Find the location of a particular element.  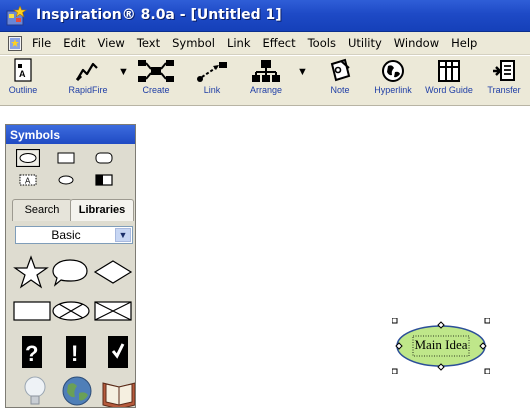

palette-tabs: Search Libraries is located at coordinates (71, 210).